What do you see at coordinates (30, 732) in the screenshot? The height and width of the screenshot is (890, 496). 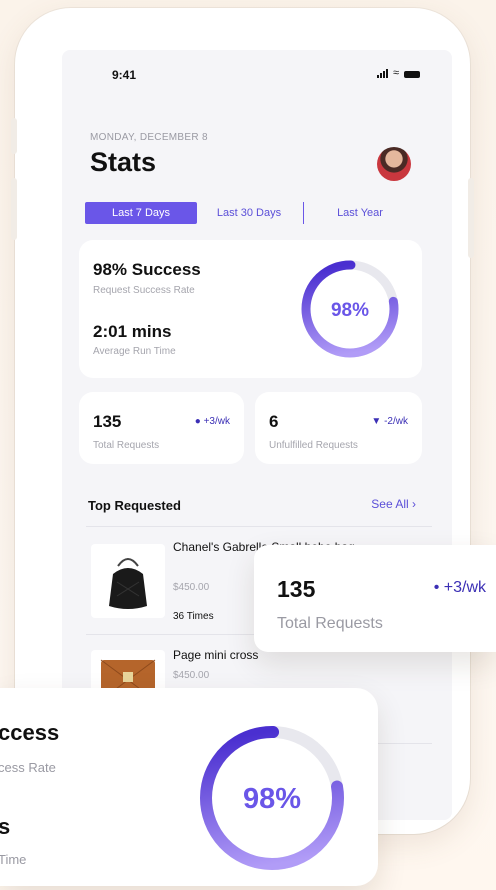 I see `float-success-value: ccess` at bounding box center [30, 732].